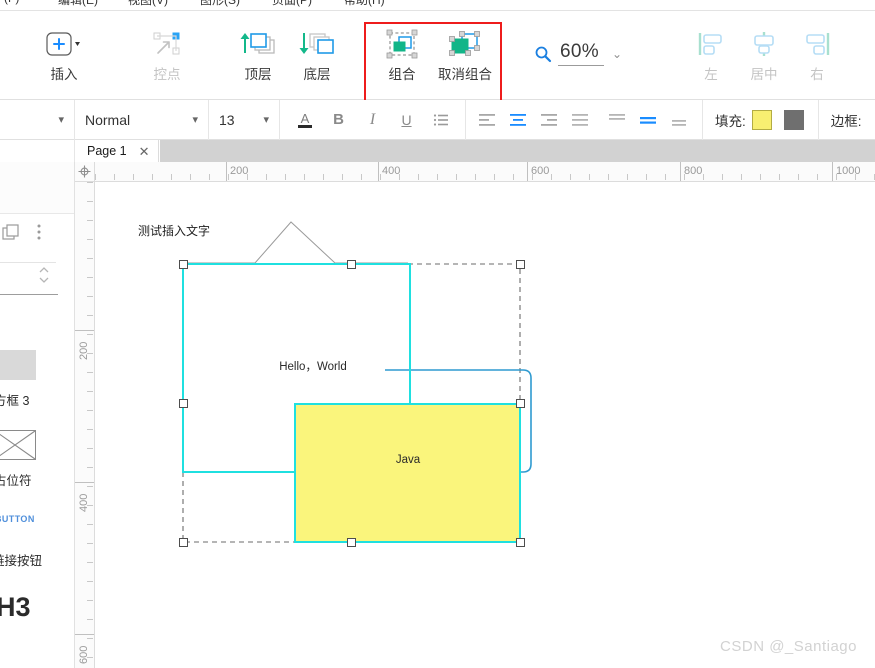 This screenshot has width=875, height=668. Describe the element at coordinates (244, 120) in the screenshot. I see `font-size-select: 13 ▾` at that location.